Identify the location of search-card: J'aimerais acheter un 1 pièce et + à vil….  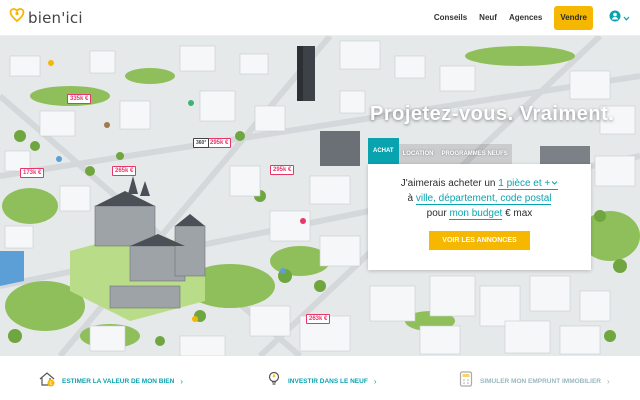
(479, 217).